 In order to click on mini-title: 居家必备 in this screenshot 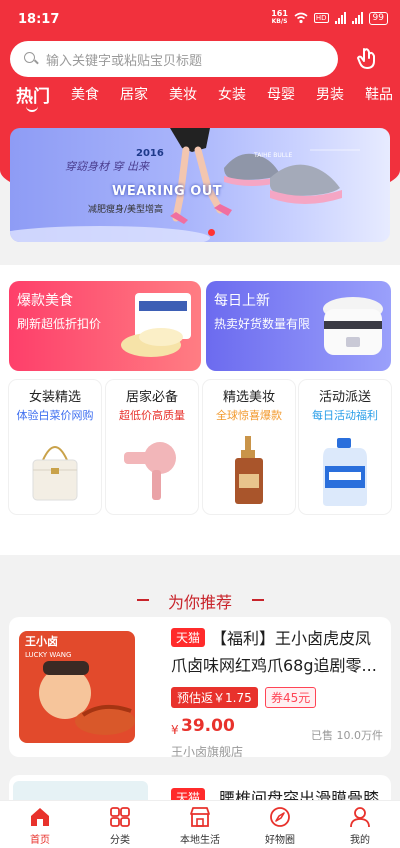, I will do `click(151, 397)`.